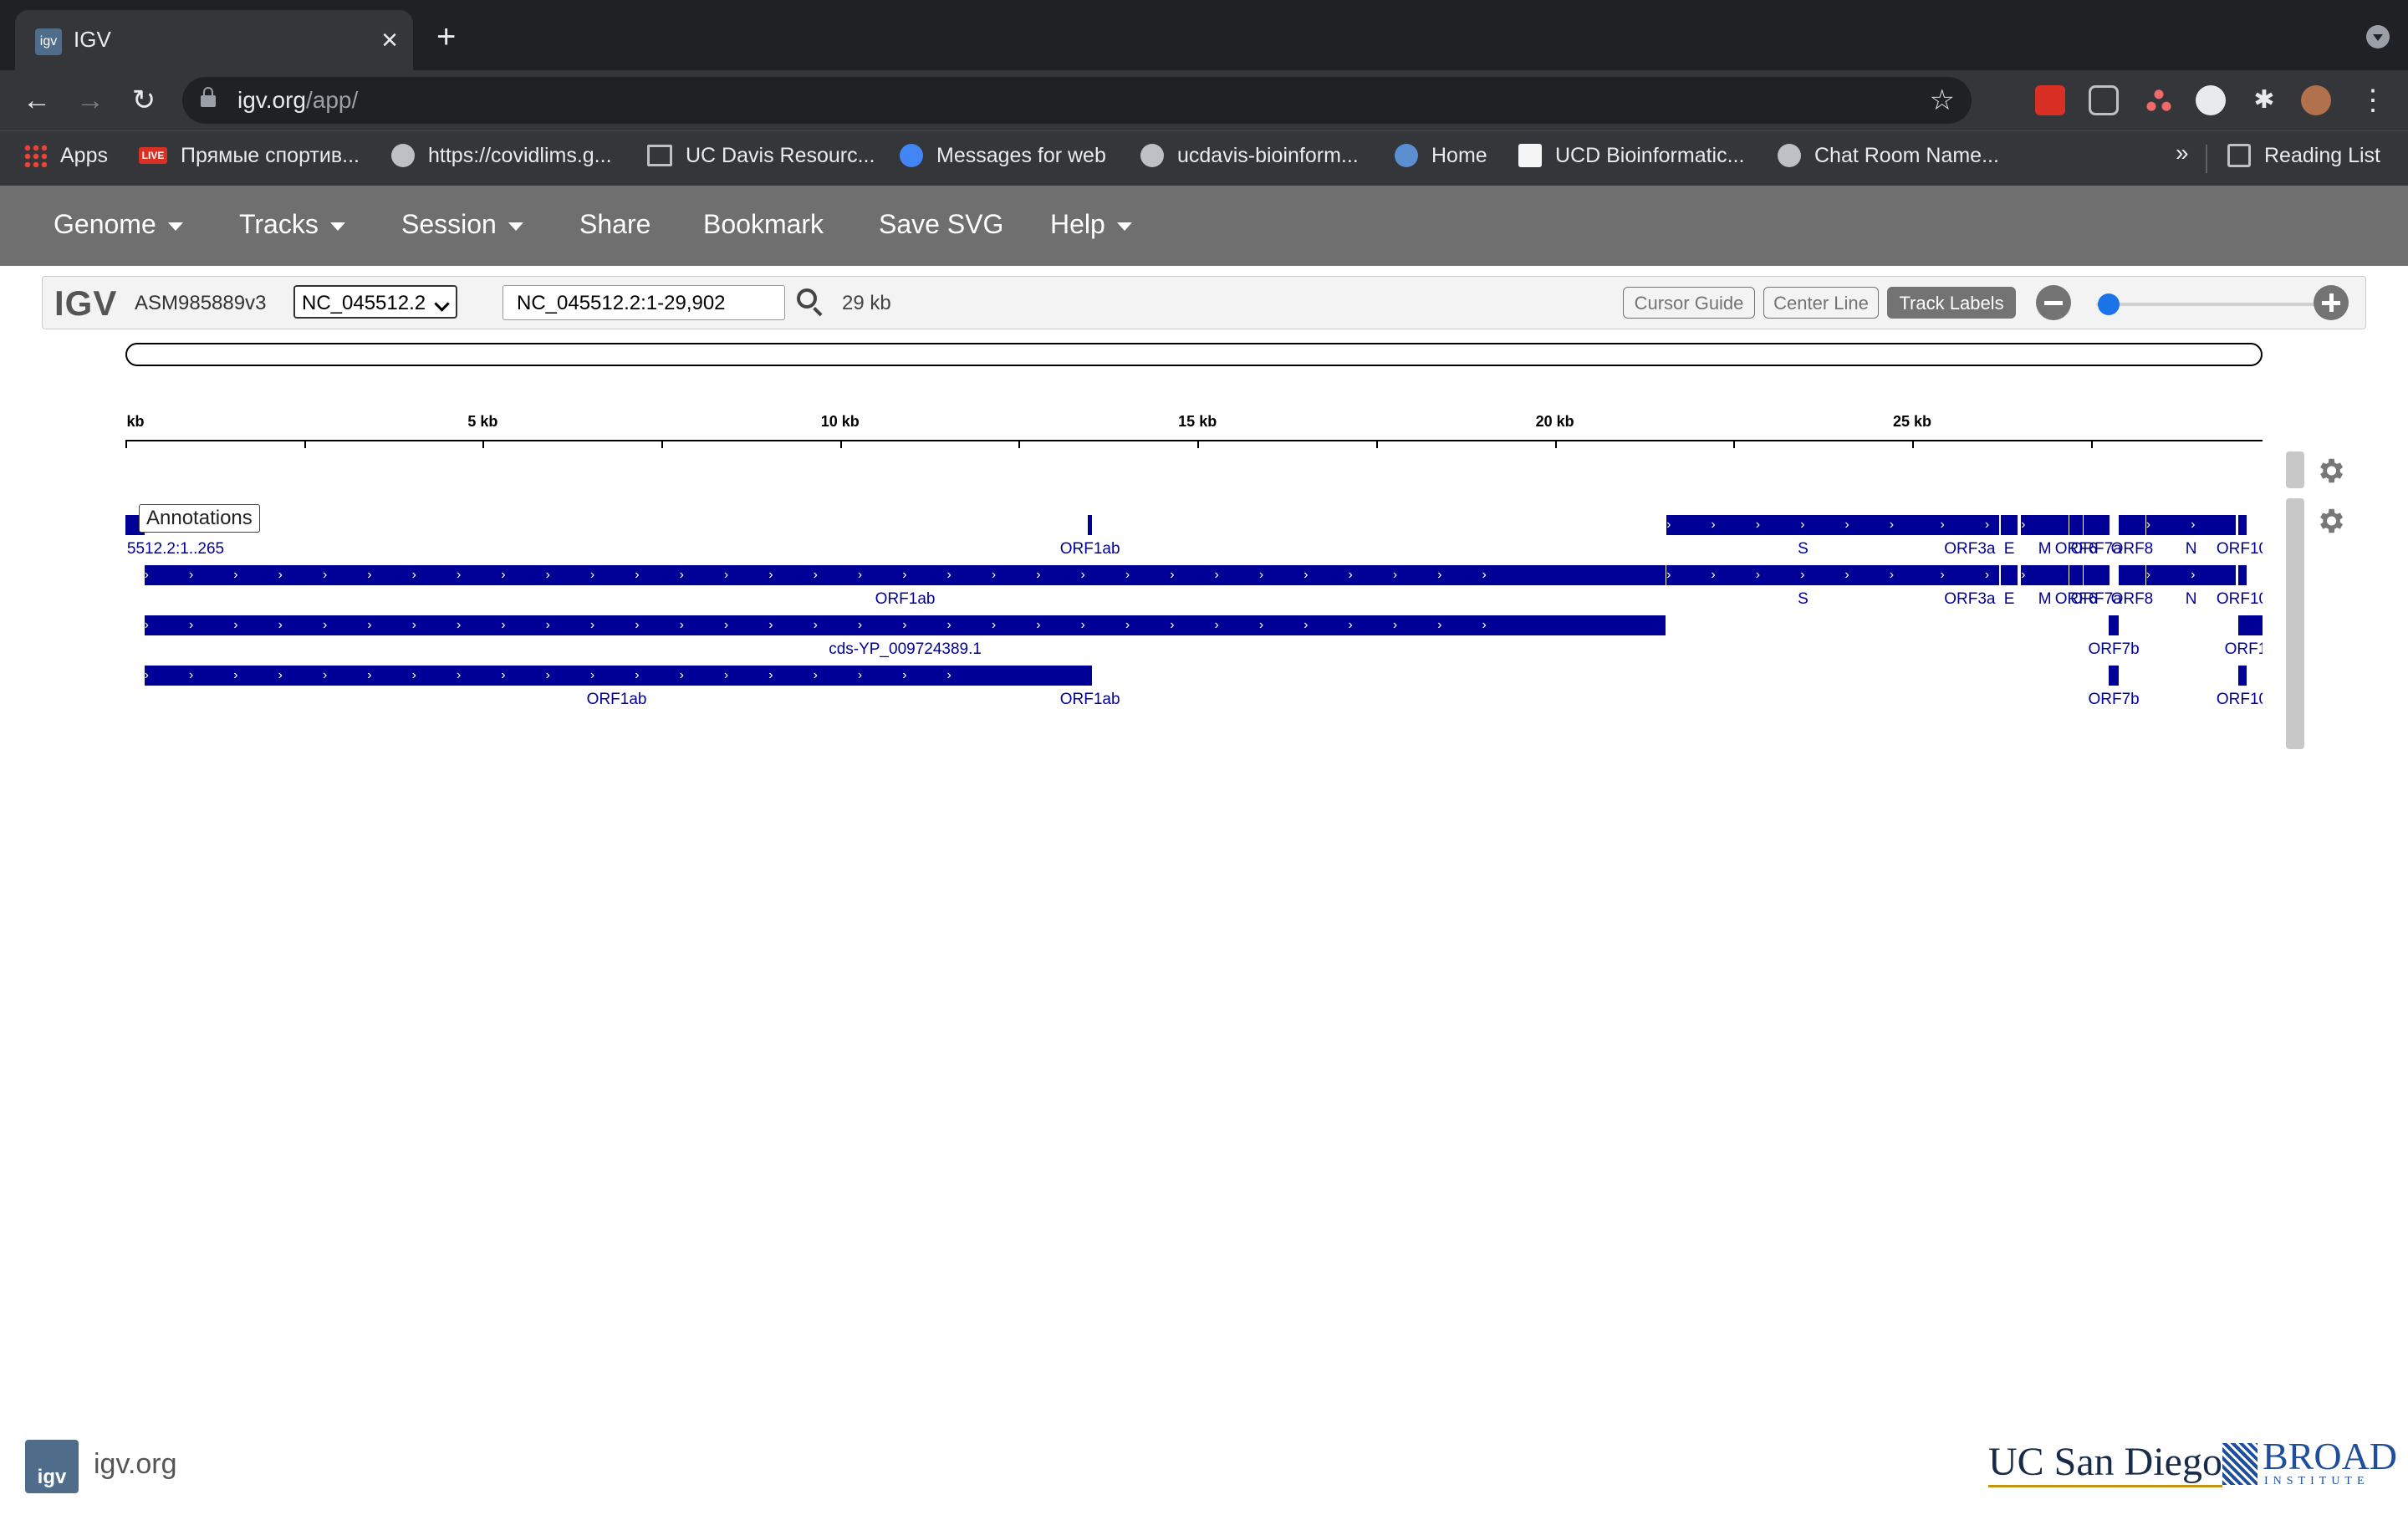 This screenshot has height=1515, width=2408. Describe the element at coordinates (2132, 599) in the screenshot. I see `feature-label: ORF8` at that location.